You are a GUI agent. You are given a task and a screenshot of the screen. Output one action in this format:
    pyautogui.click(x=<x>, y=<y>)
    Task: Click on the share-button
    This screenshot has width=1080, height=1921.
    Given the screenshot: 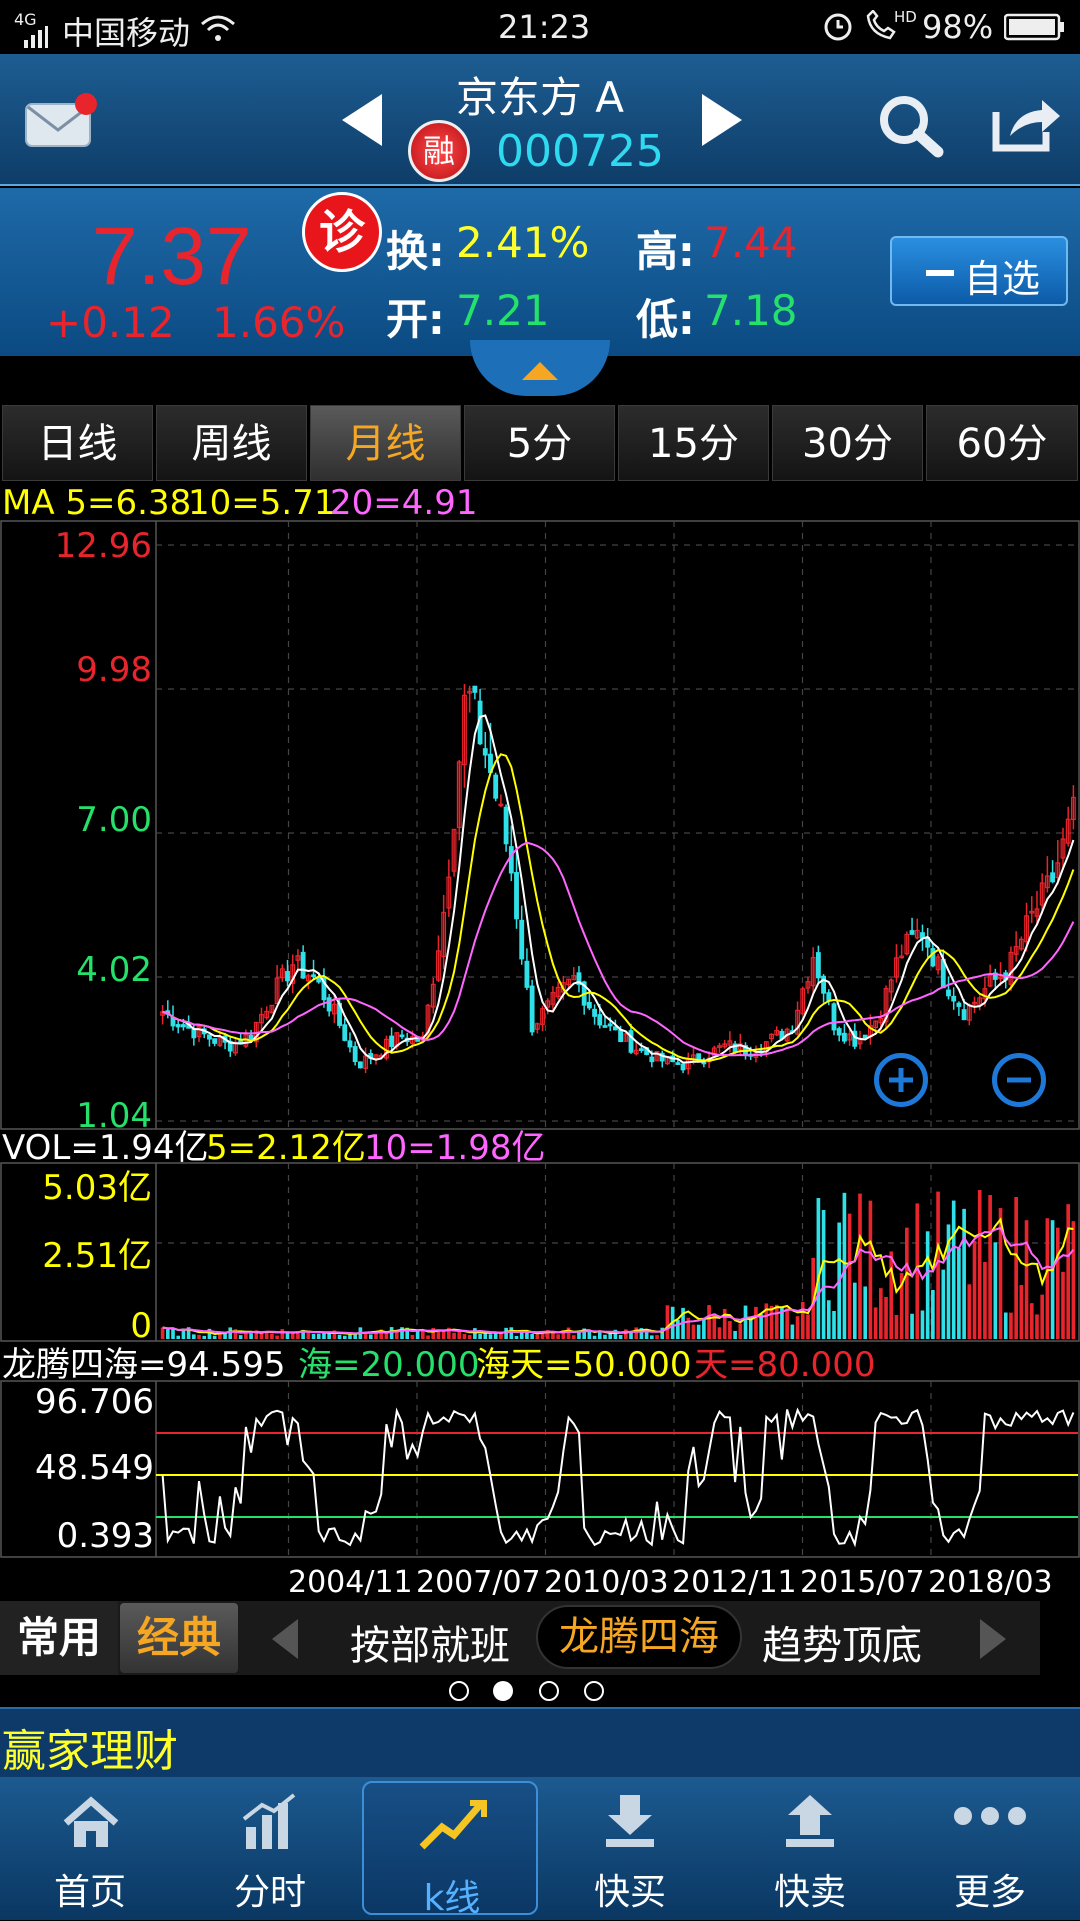 What is the action you would take?
    pyautogui.click(x=1027, y=126)
    